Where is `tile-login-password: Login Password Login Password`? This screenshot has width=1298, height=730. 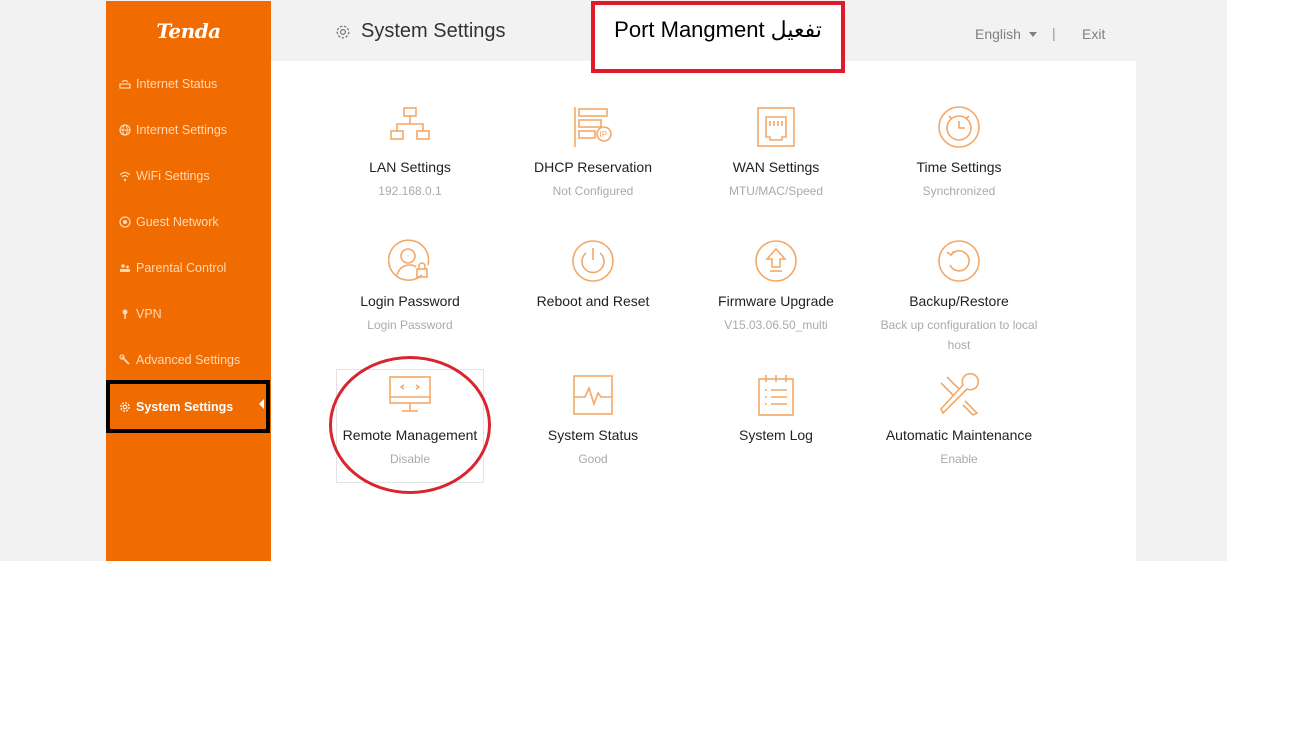
tile-login-password: Login Password Login Password is located at coordinates (410, 299).